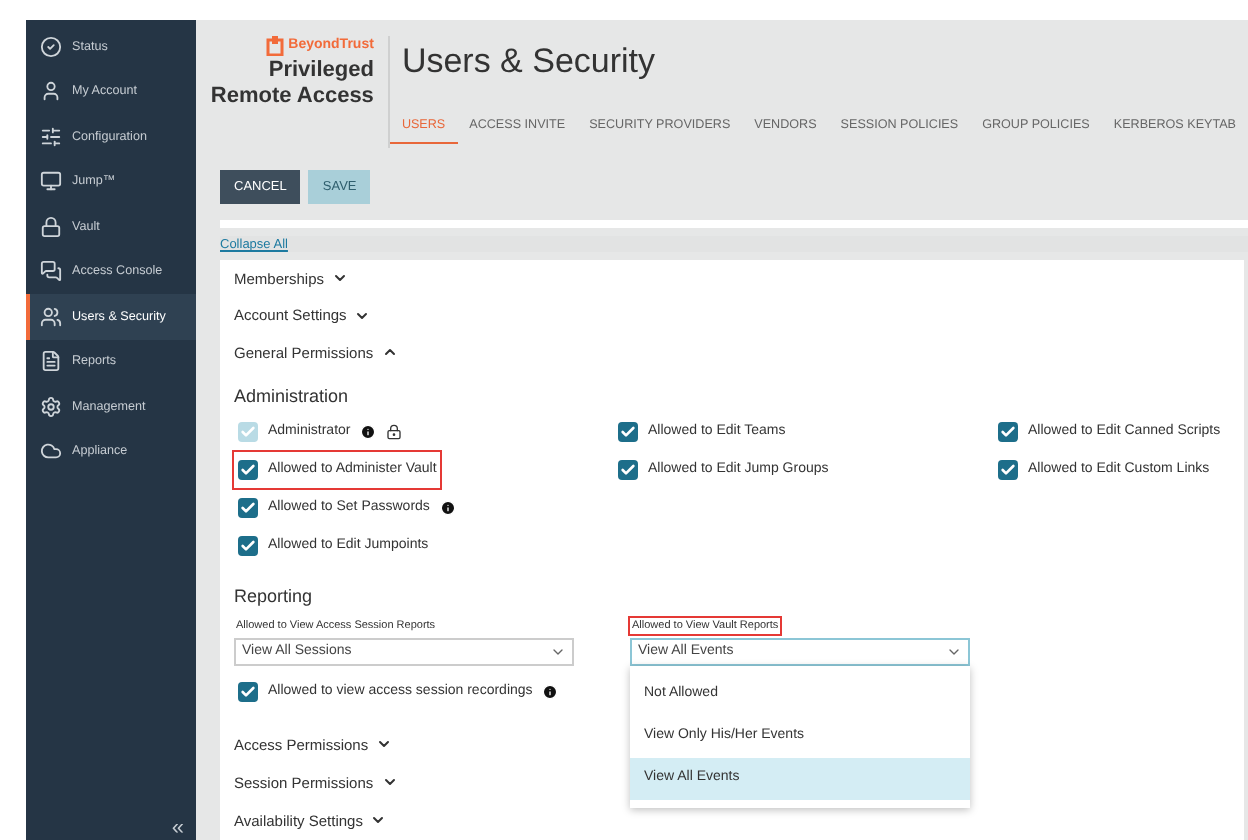 Image resolution: width=1248 pixels, height=840 pixels. Describe the element at coordinates (51, 91) in the screenshot. I see `user-icon` at that location.